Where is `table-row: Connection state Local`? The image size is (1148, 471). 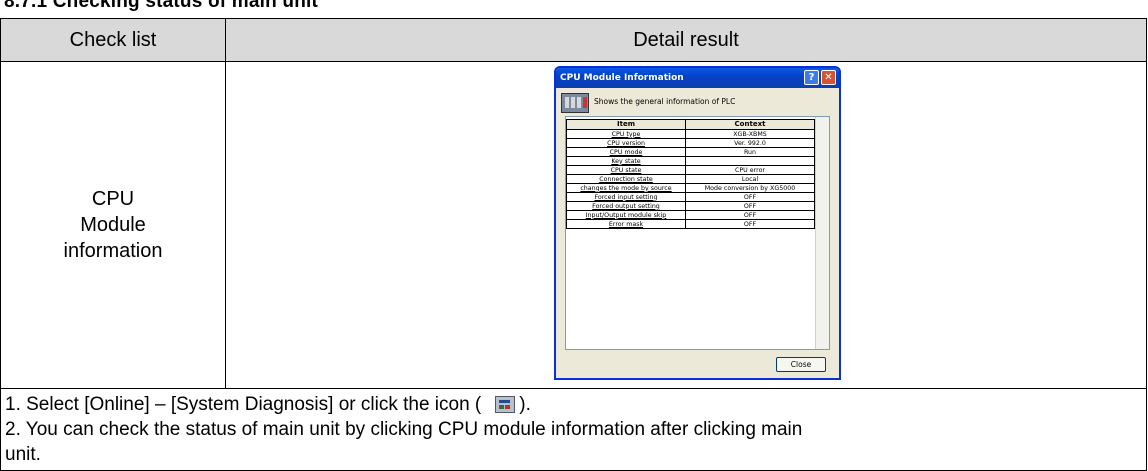
table-row: Connection state Local is located at coordinates (690, 179).